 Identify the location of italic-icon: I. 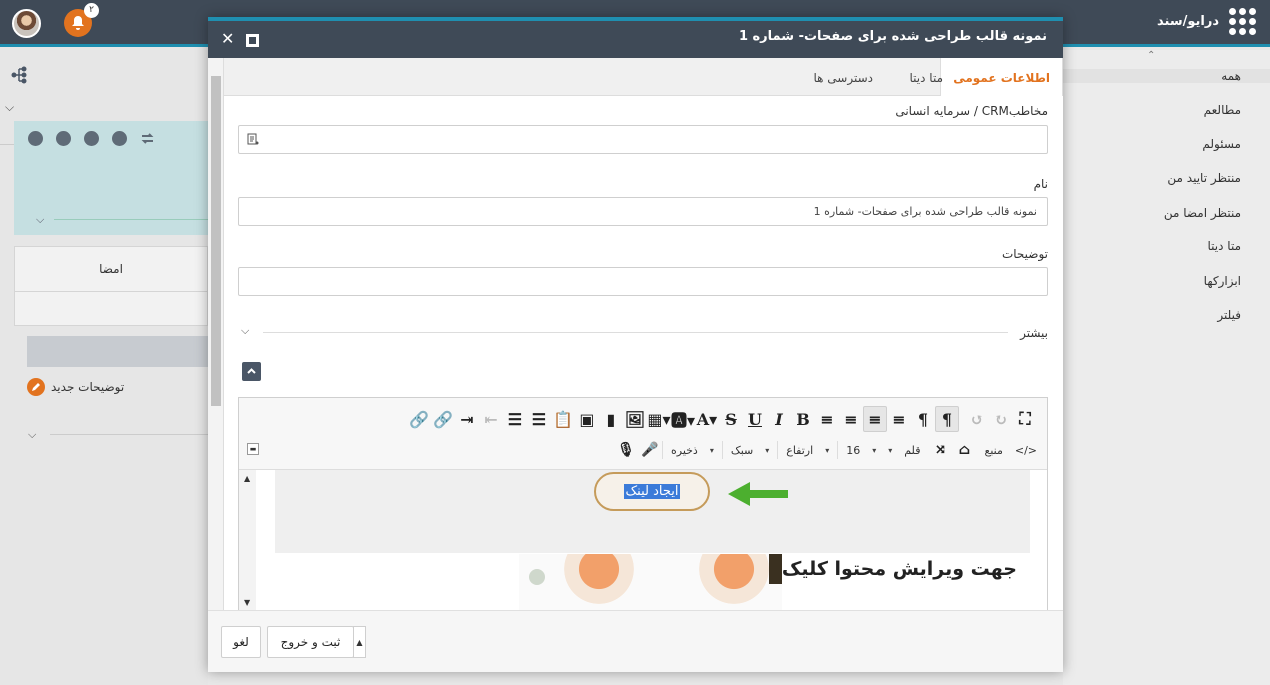
(779, 419).